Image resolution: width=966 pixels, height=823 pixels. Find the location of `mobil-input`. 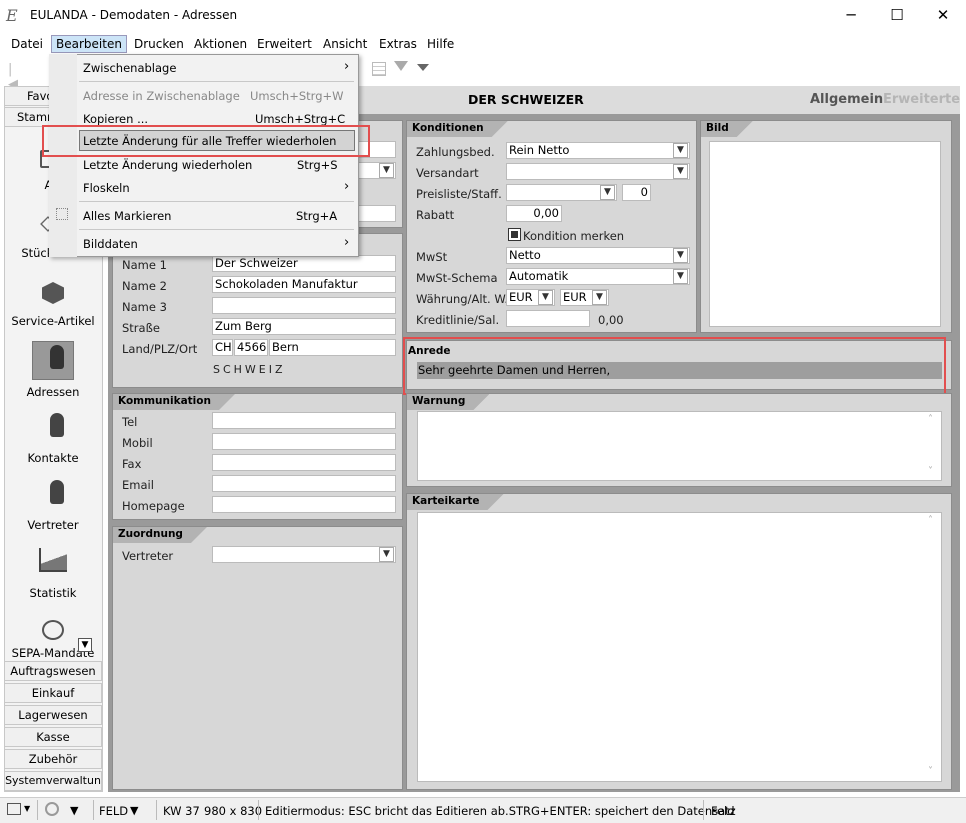

mobil-input is located at coordinates (304, 441).